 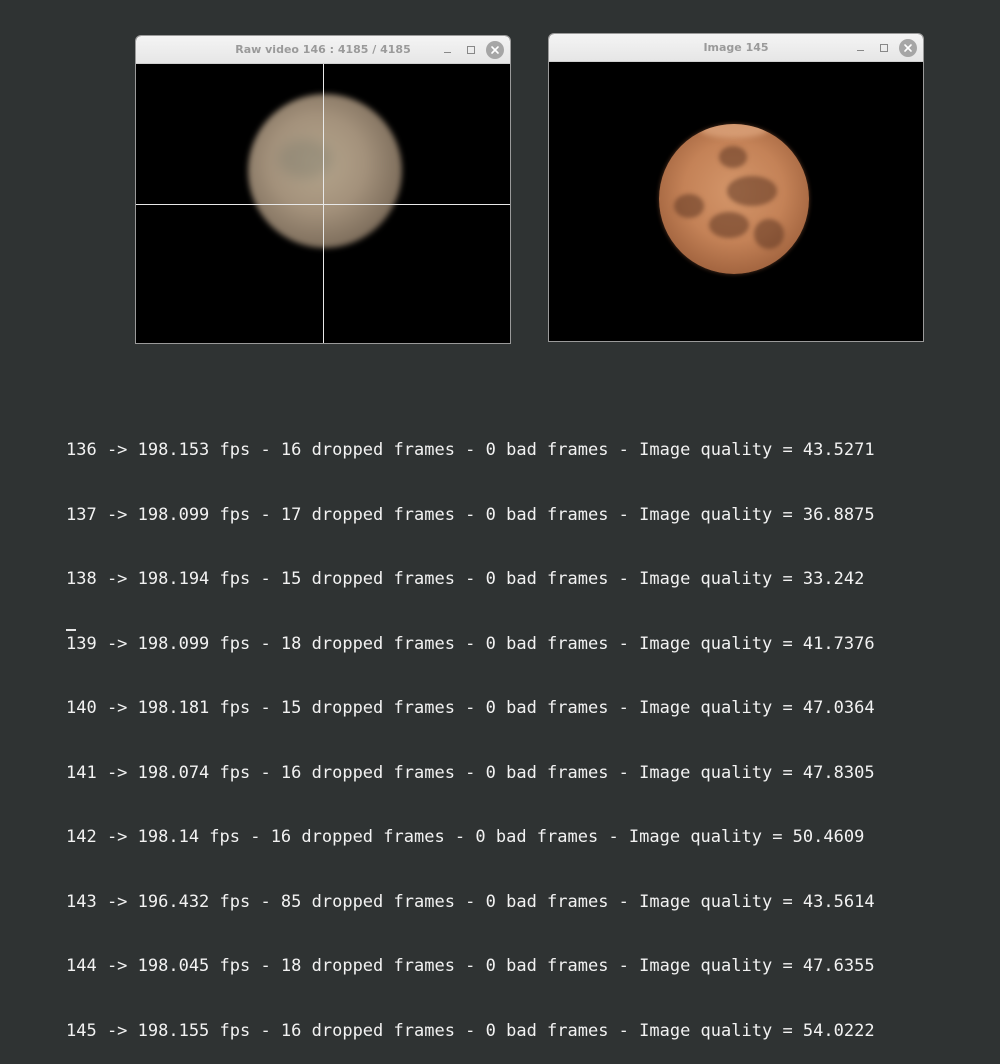 I want to click on image-window: Image 145, so click(x=736, y=187).